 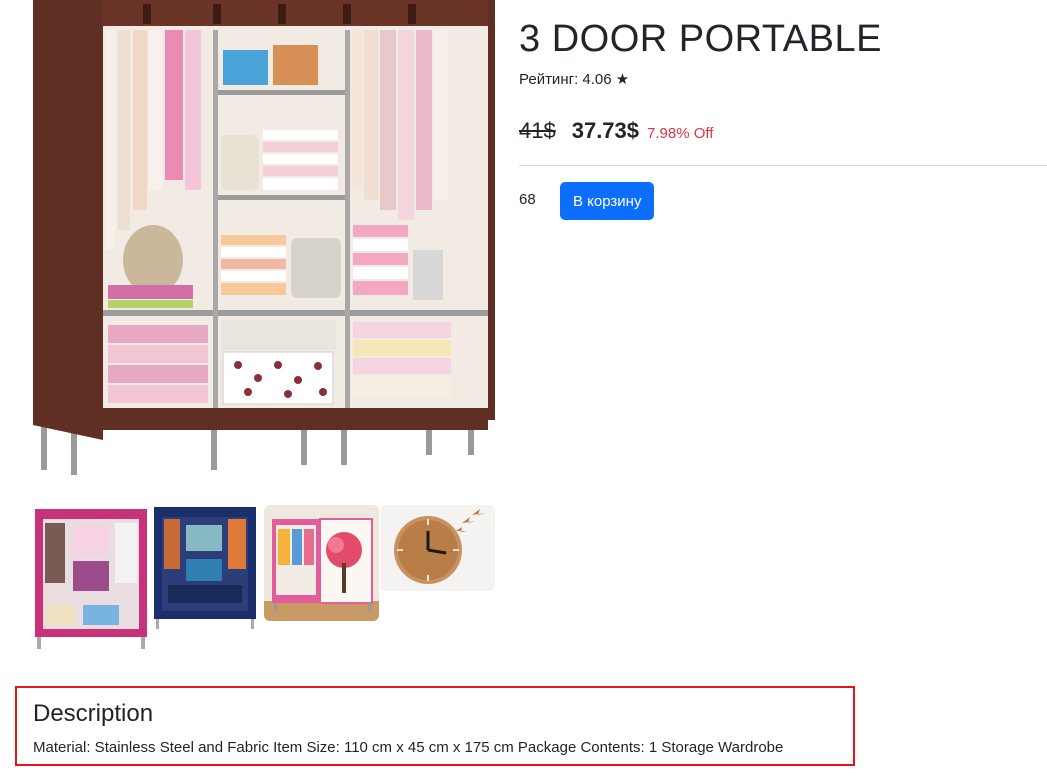 What do you see at coordinates (607, 201) in the screenshot?
I see `add-to-cart-button: В корзину` at bounding box center [607, 201].